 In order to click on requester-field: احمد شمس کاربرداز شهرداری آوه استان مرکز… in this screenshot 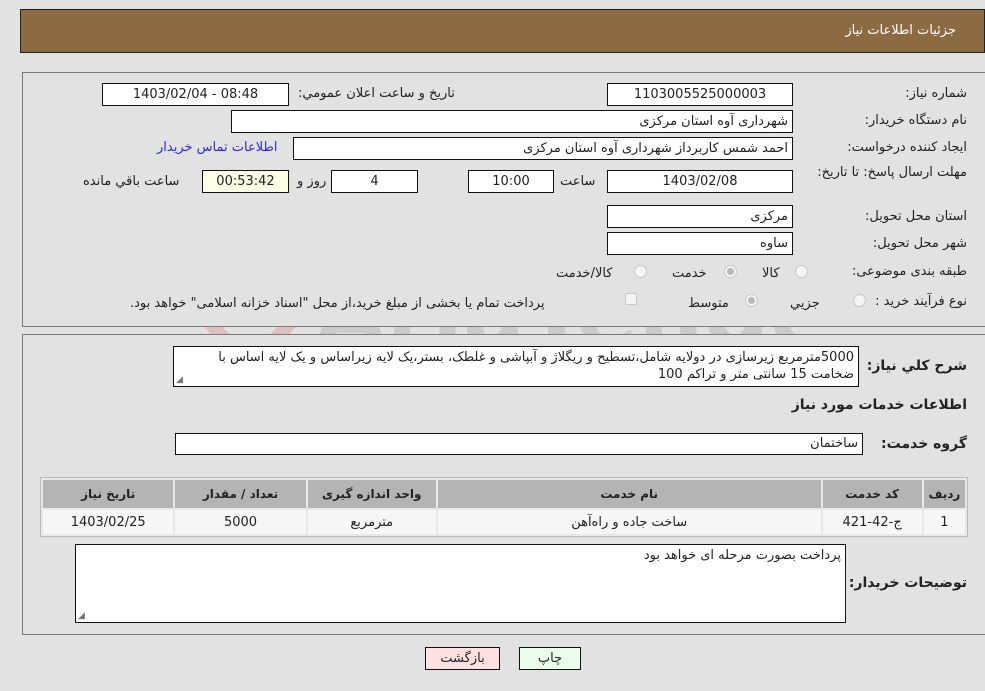, I will do `click(543, 148)`.